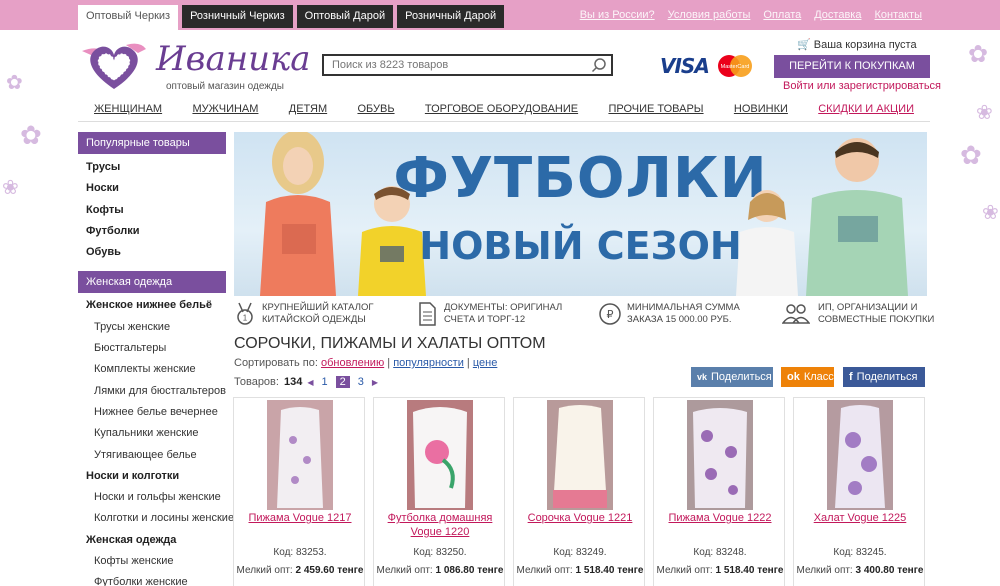 The image size is (1000, 586). What do you see at coordinates (837, 15) in the screenshot?
I see `link-delivery: Доставка` at bounding box center [837, 15].